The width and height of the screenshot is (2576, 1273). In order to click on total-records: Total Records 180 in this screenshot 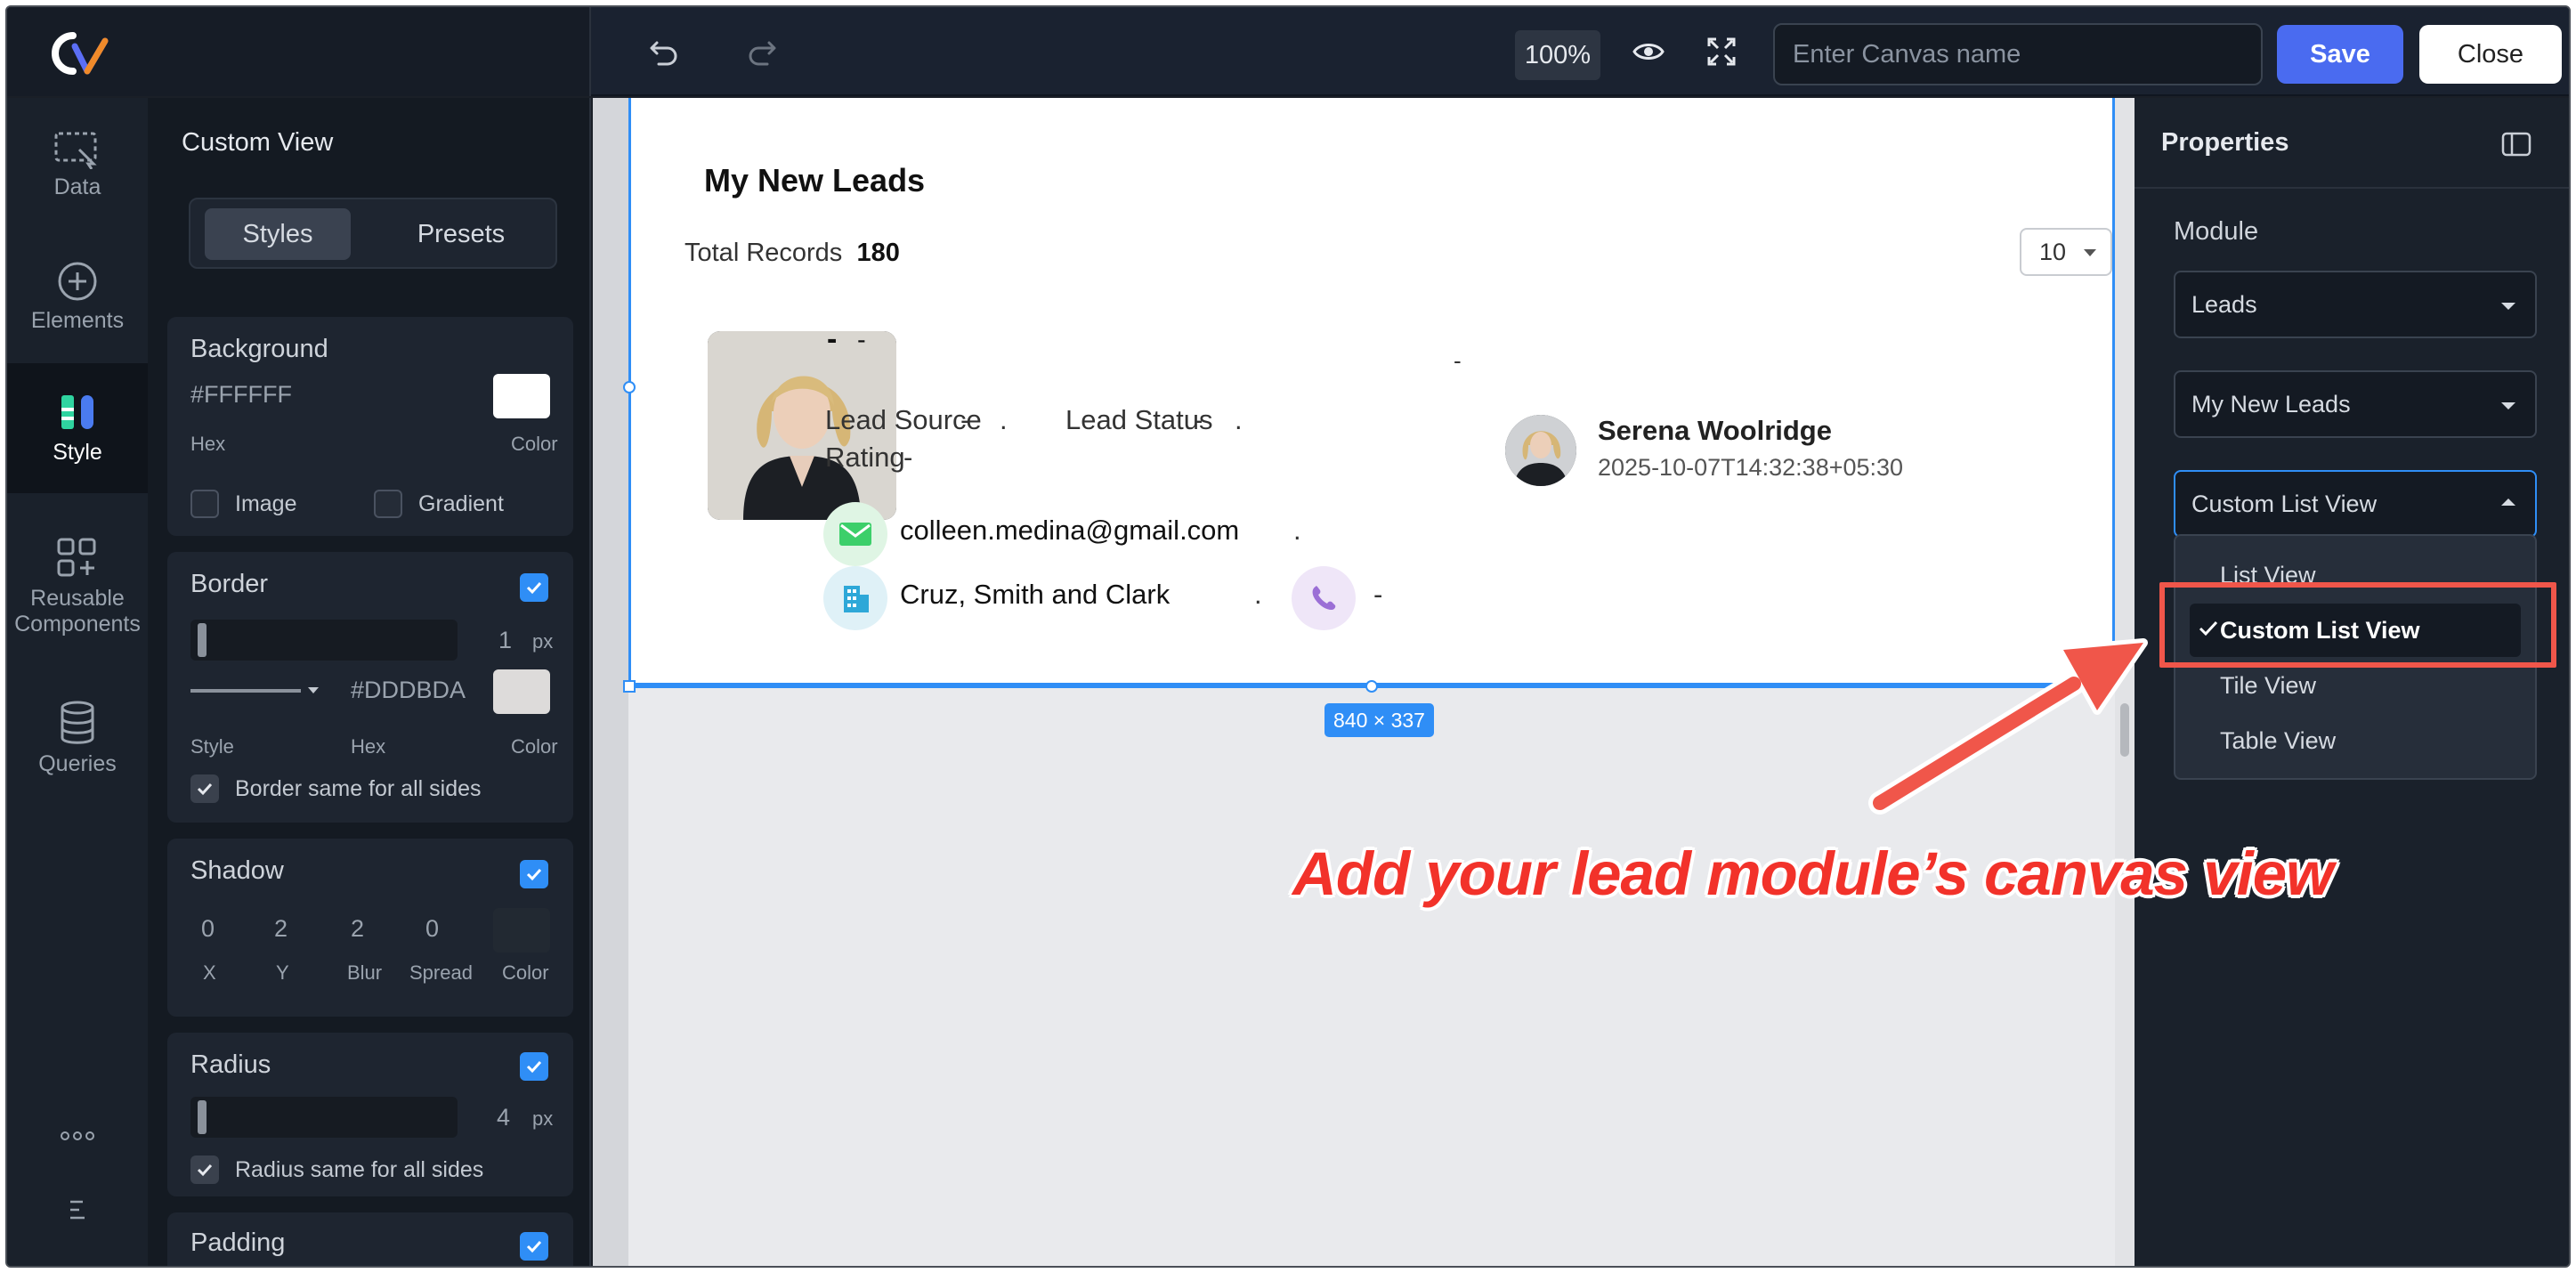, I will do `click(792, 253)`.